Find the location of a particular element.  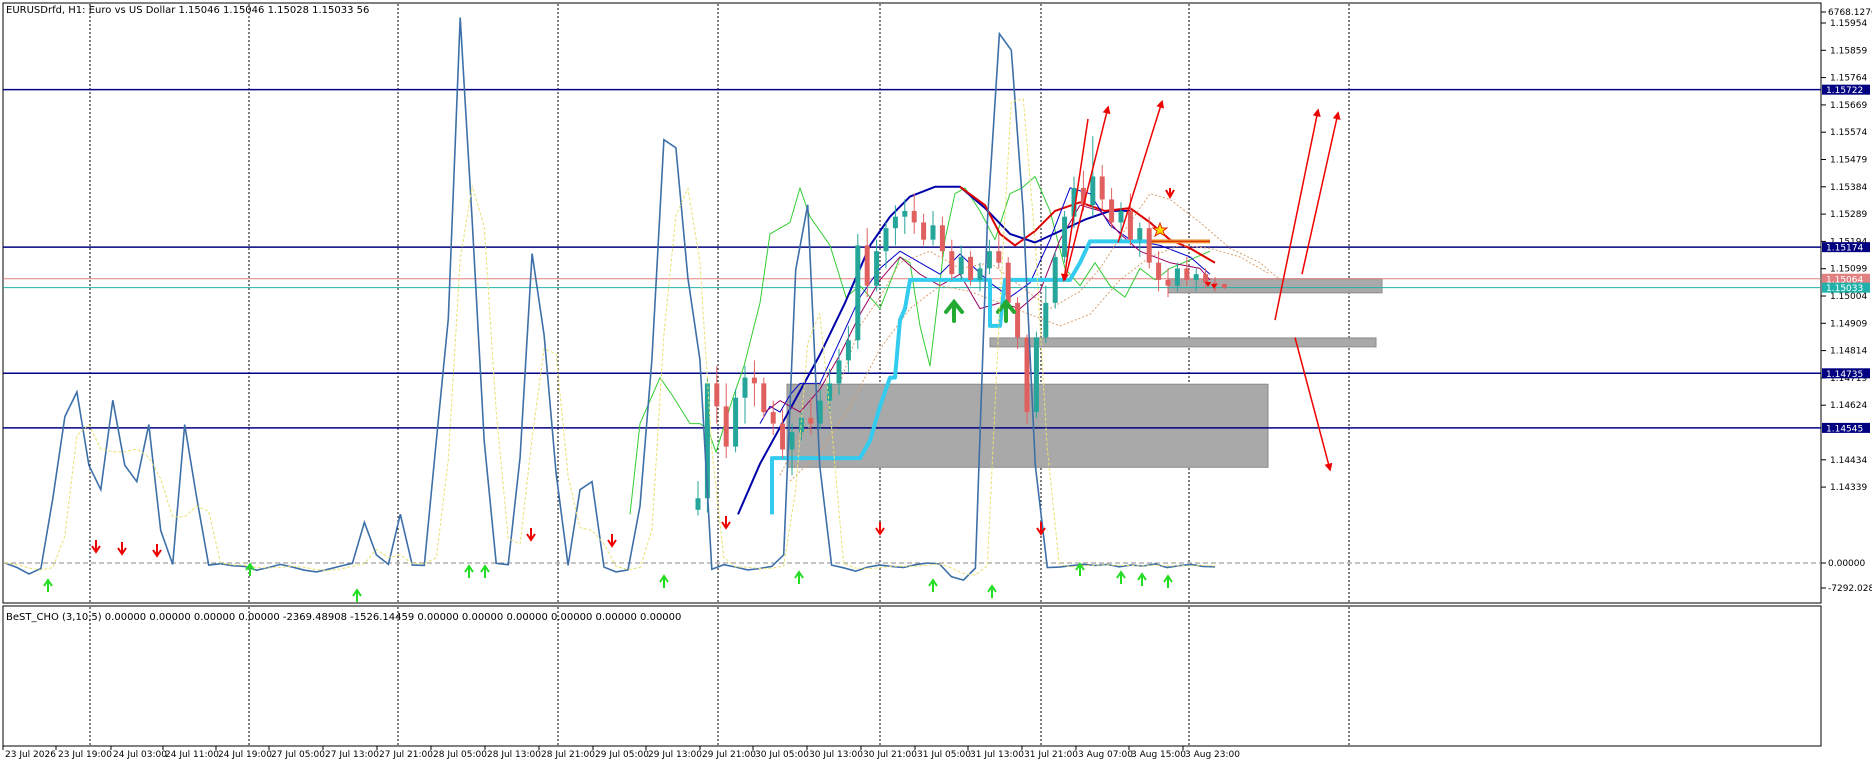

price-tag-label: 1.14545 is located at coordinates (1844, 429).